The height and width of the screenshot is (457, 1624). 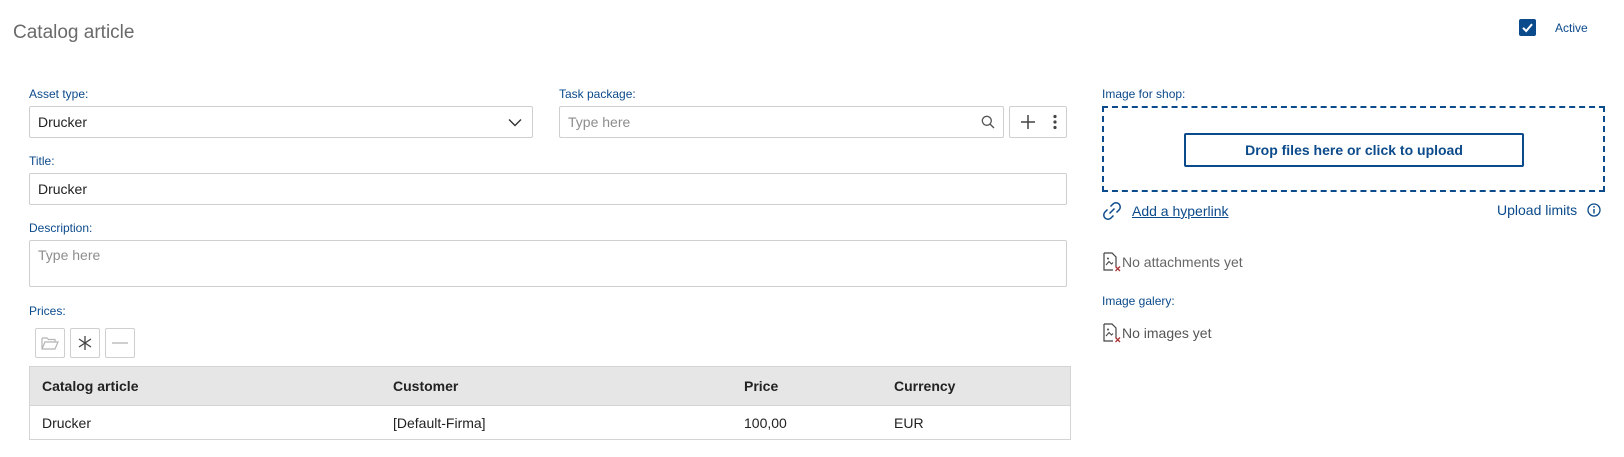 I want to click on asterisk-icon, so click(x=85, y=343).